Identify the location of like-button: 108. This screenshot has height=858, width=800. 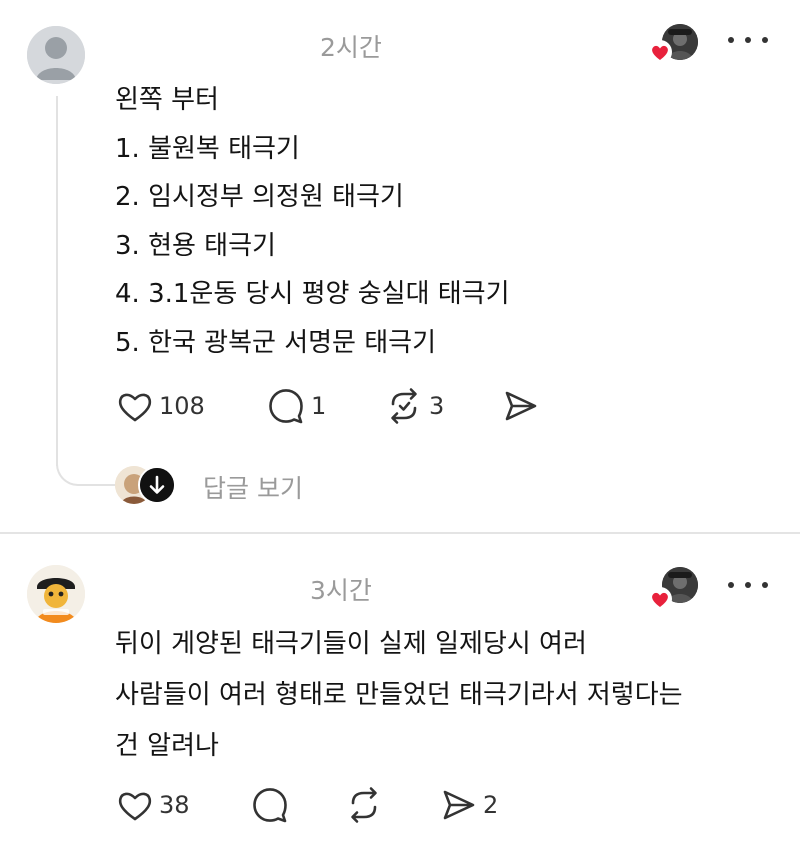
(160, 406).